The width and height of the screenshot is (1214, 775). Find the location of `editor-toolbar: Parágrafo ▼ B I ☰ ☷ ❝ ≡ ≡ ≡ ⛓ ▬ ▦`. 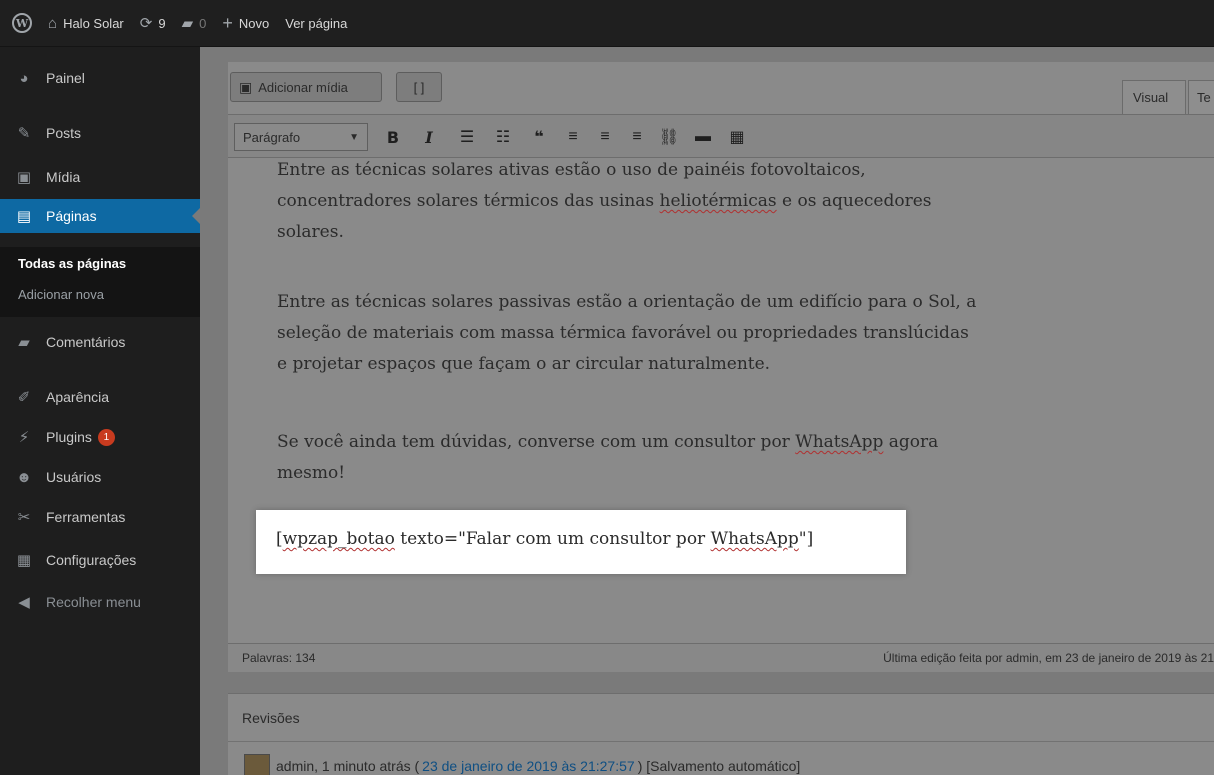

editor-toolbar: Parágrafo ▼ B I ☰ ☷ ❝ ≡ ≡ ≡ ⛓ ▬ ▦ is located at coordinates (721, 136).